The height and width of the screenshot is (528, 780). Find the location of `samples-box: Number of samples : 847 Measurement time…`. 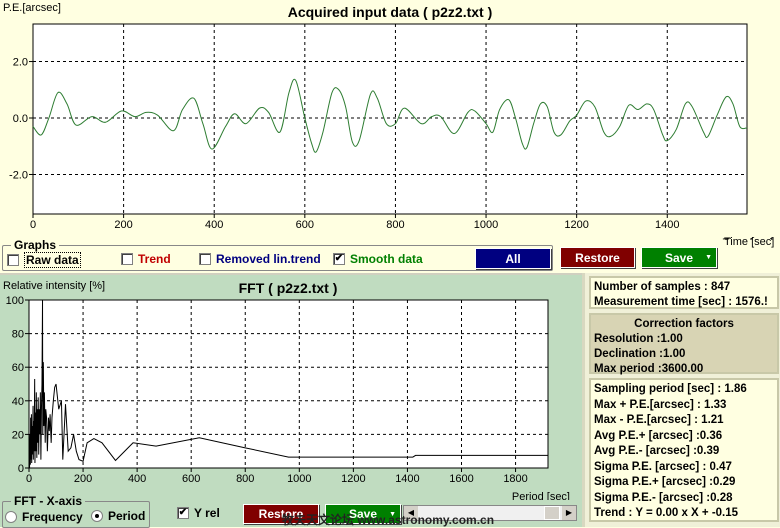

samples-box: Number of samples : 847 Measurement time… is located at coordinates (684, 292).